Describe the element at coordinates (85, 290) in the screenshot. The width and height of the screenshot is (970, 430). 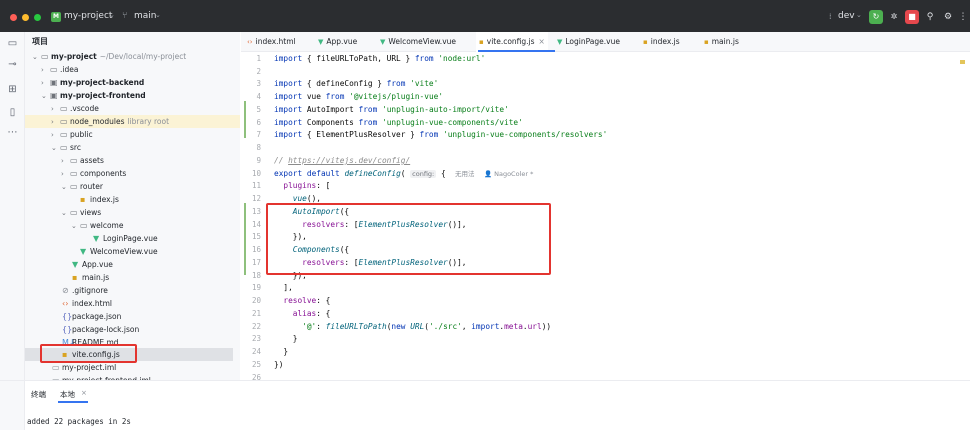
I see `tree-row-gitignore: ⊘ .gitignore` at that location.